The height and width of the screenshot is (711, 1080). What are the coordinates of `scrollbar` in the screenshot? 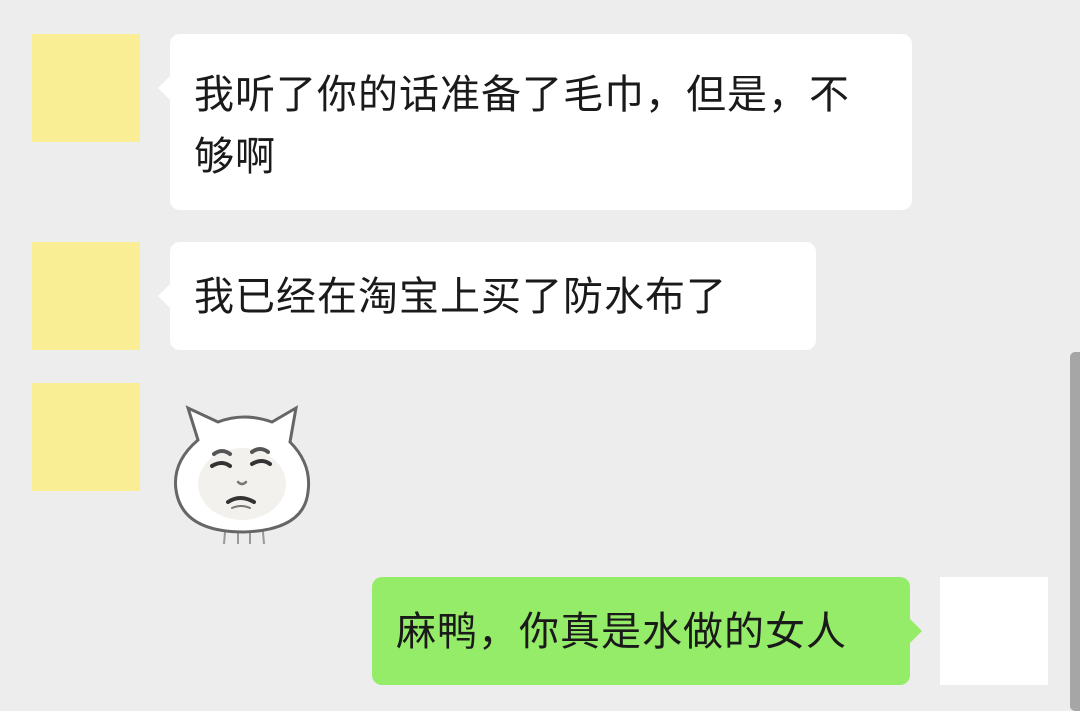 It's located at (1075, 531).